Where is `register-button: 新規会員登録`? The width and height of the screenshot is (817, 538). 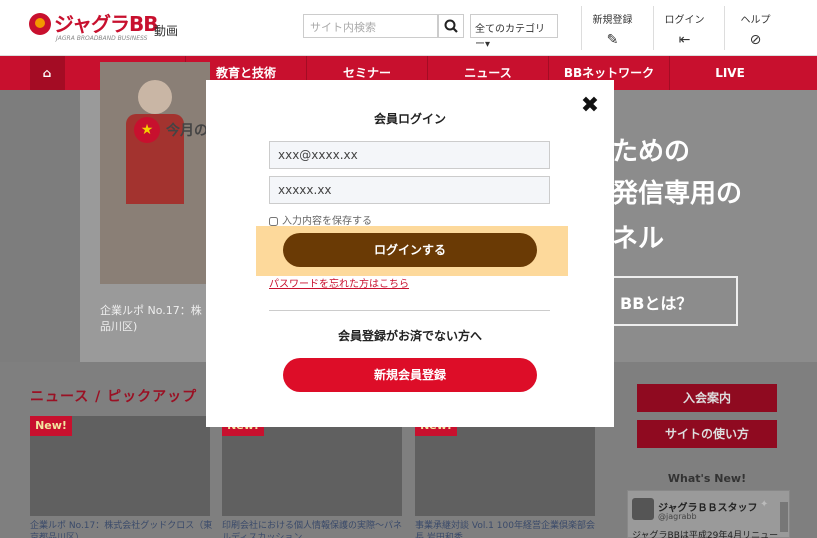
register-button: 新規会員登録 is located at coordinates (410, 375).